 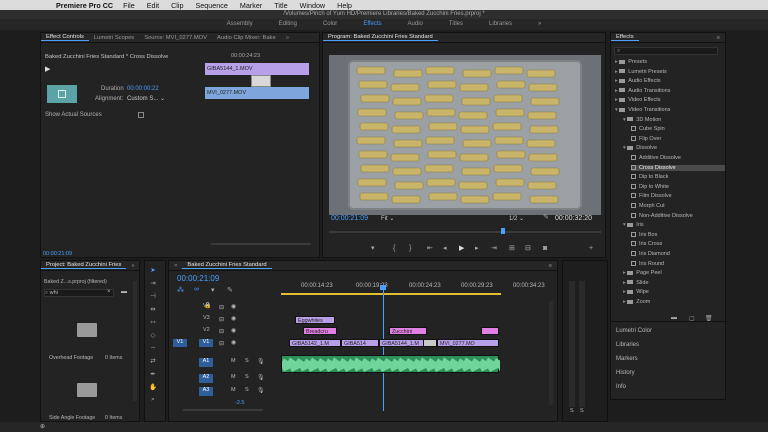 What do you see at coordinates (647, 264) in the screenshot?
I see `effects-tree-item: Iris Round` at bounding box center [647, 264].